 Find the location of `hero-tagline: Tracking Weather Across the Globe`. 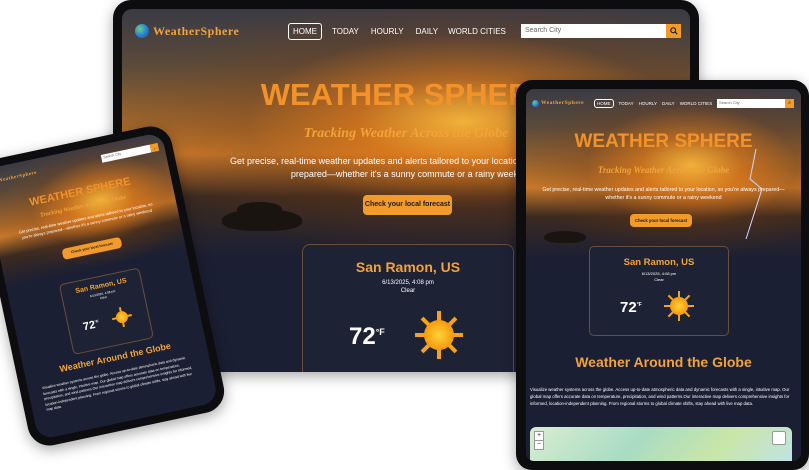

hero-tagline: Tracking Weather Across the Globe is located at coordinates (663, 170).